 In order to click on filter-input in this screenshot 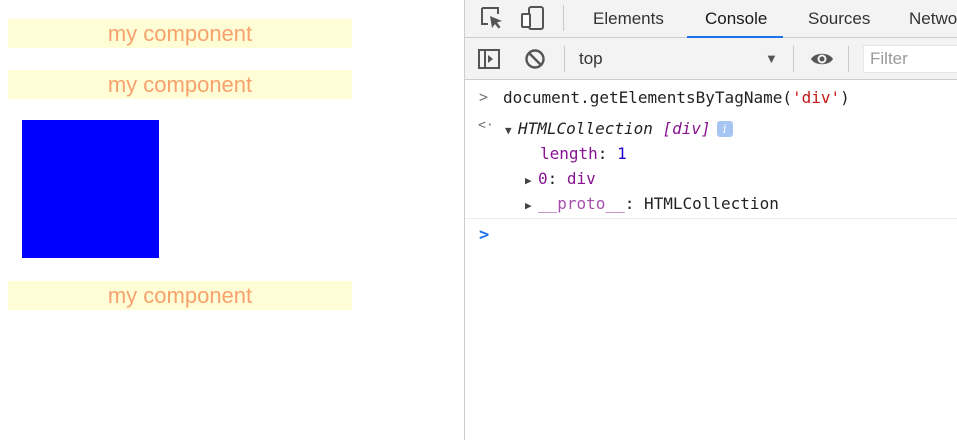, I will do `click(910, 59)`.